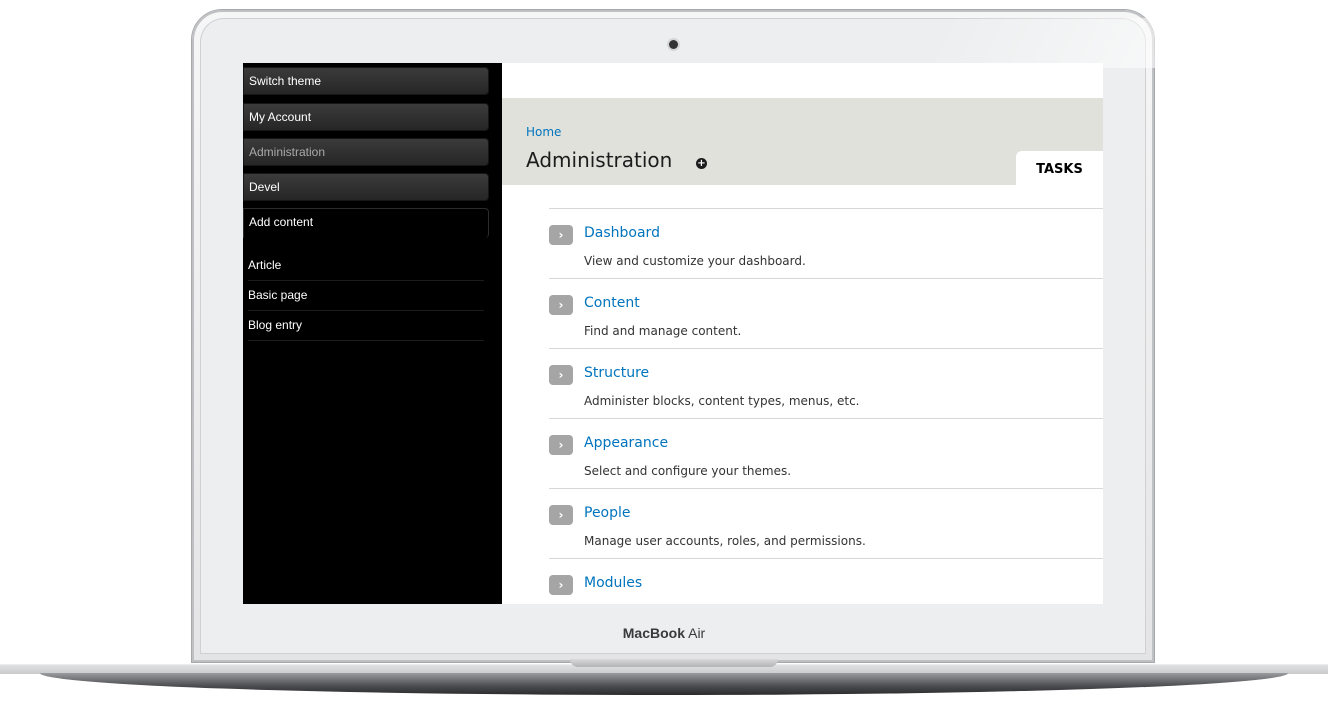 Image resolution: width=1328 pixels, height=705 pixels. I want to click on screen-glare, so click(1050, 43).